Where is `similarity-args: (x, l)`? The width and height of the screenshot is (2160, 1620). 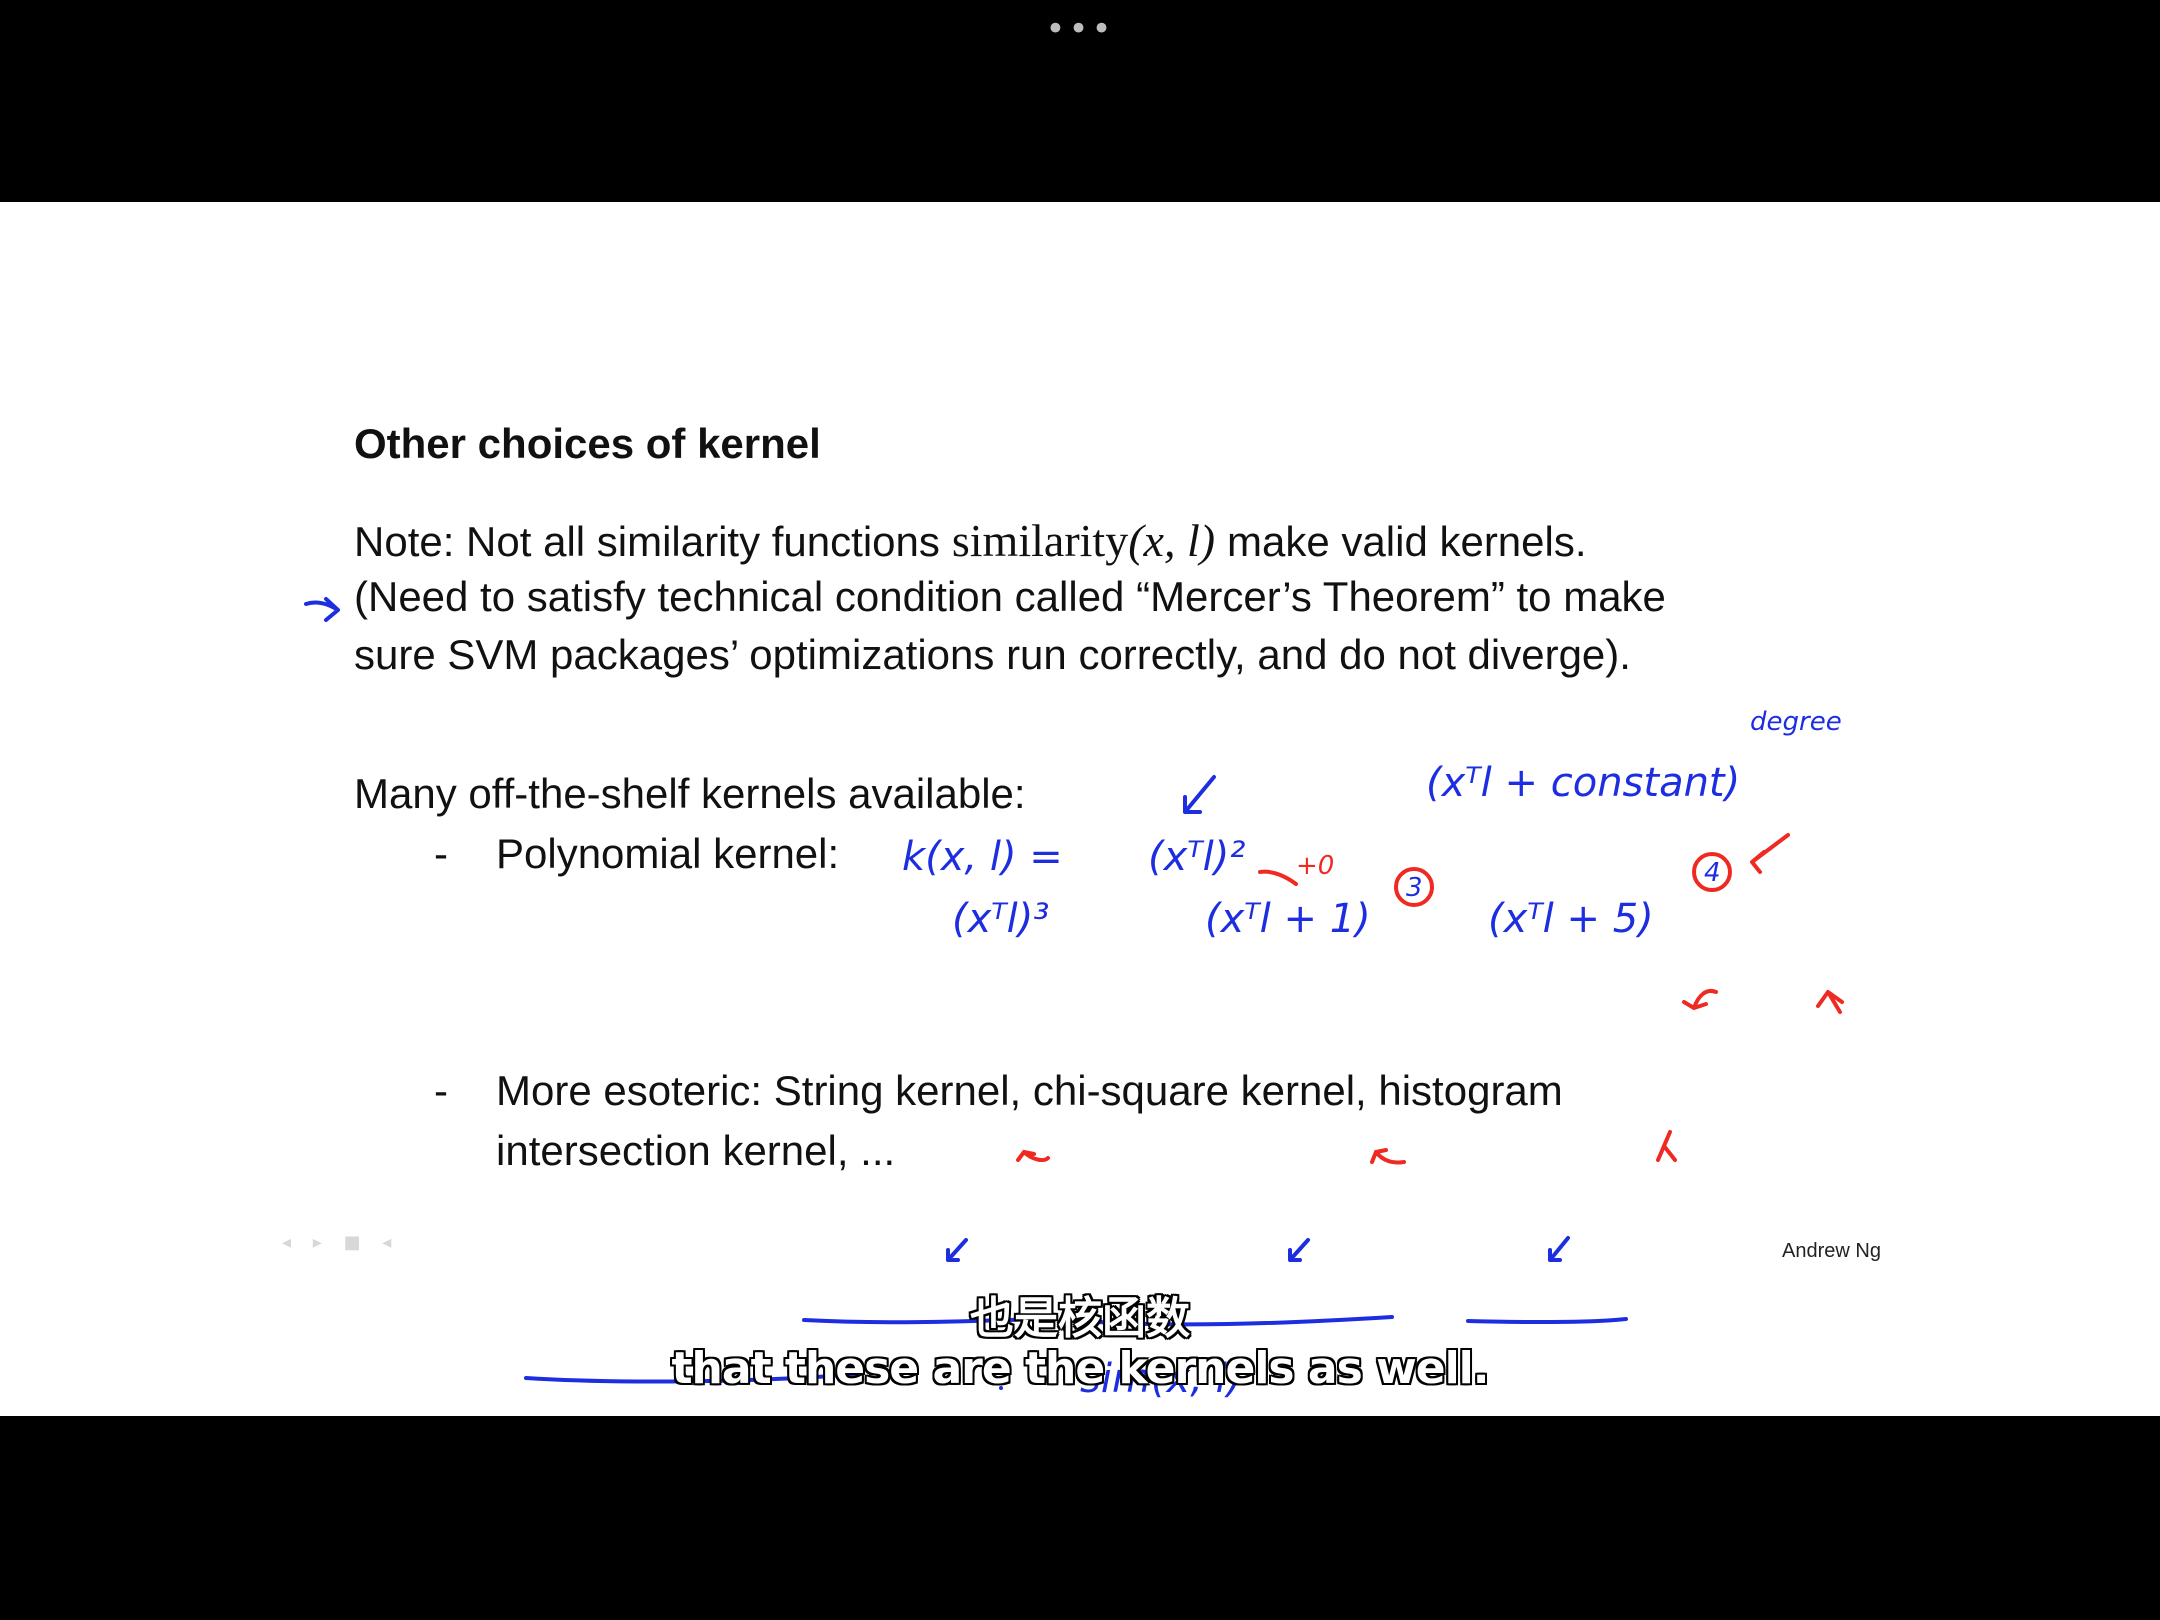 similarity-args: (x, l) is located at coordinates (1172, 540).